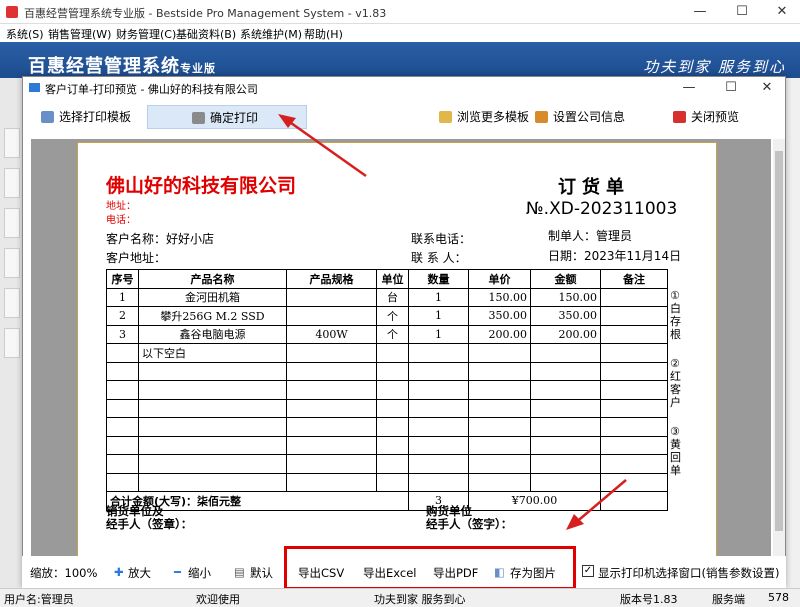 The image size is (800, 607). I want to click on status-version: 版本号1.83, so click(649, 599).